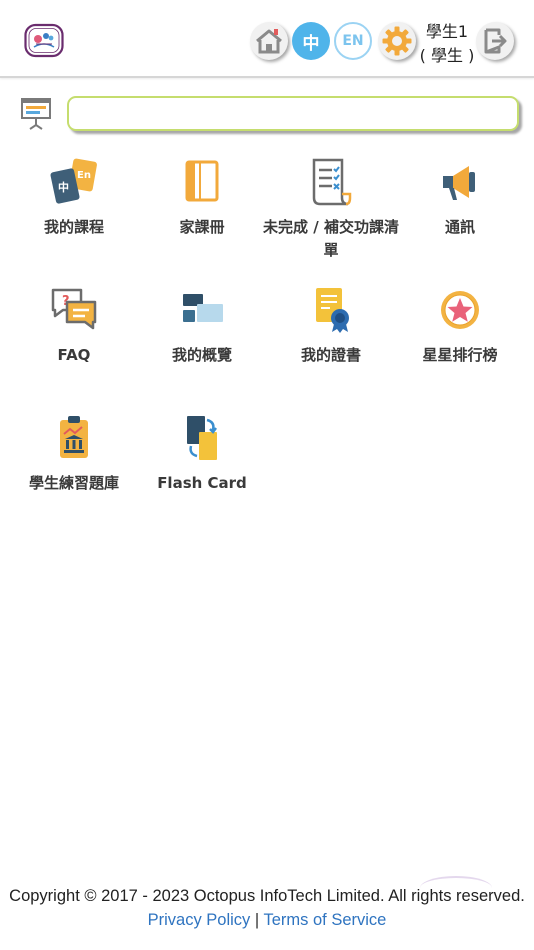 The height and width of the screenshot is (950, 534). I want to click on menu-my-certificates: 我的證書, so click(331, 326).